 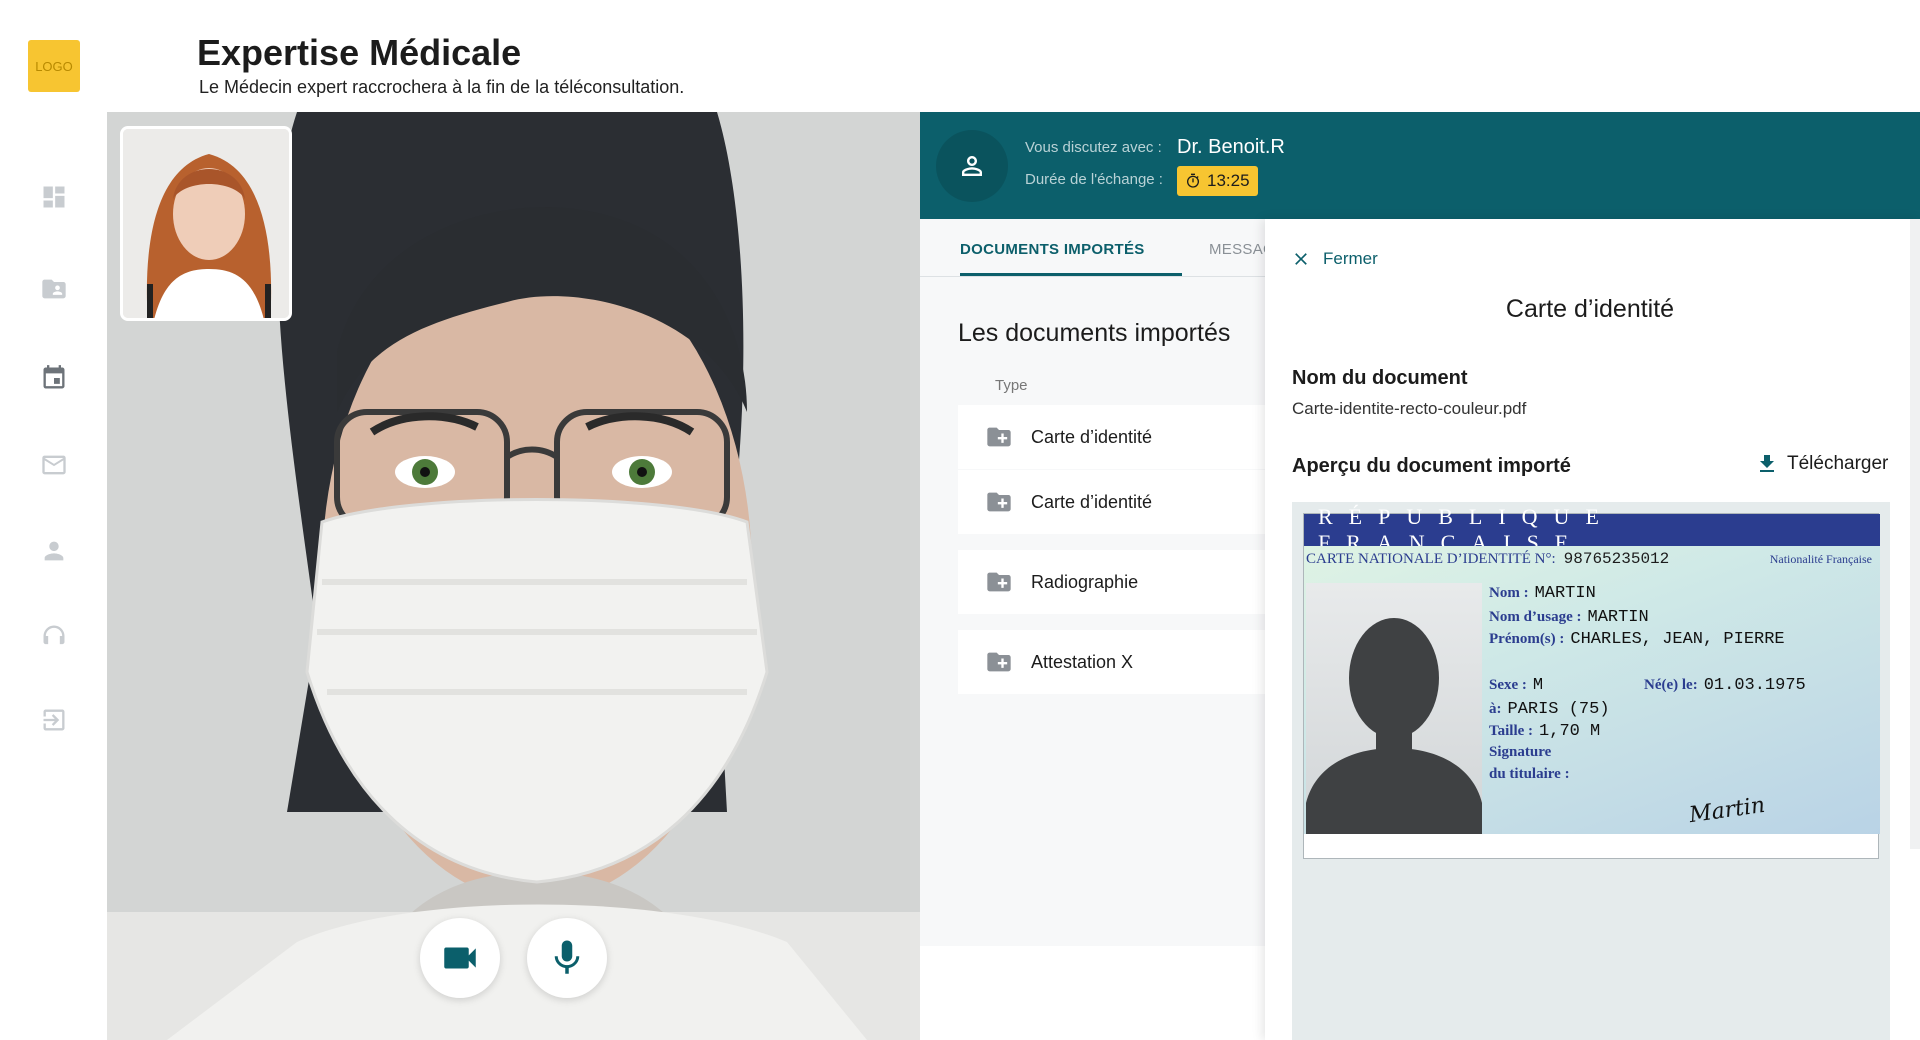 What do you see at coordinates (1671, 685) in the screenshot?
I see `id-naissance-label: Né(e) le:` at bounding box center [1671, 685].